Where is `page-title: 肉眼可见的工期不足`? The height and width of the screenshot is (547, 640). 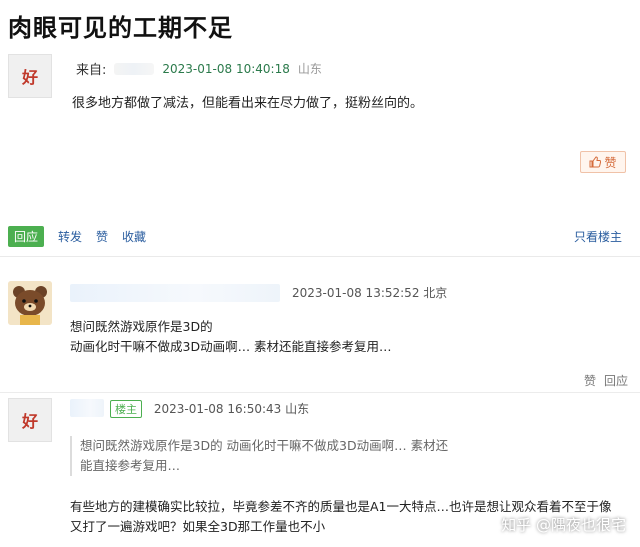
page-title: 肉眼可见的工期不足 is located at coordinates (120, 28).